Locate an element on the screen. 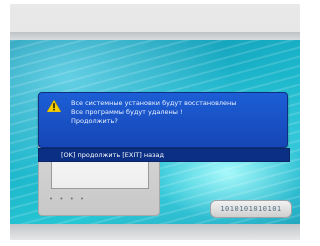 This screenshot has height=246, width=320. warning-icon is located at coordinates (54, 106).